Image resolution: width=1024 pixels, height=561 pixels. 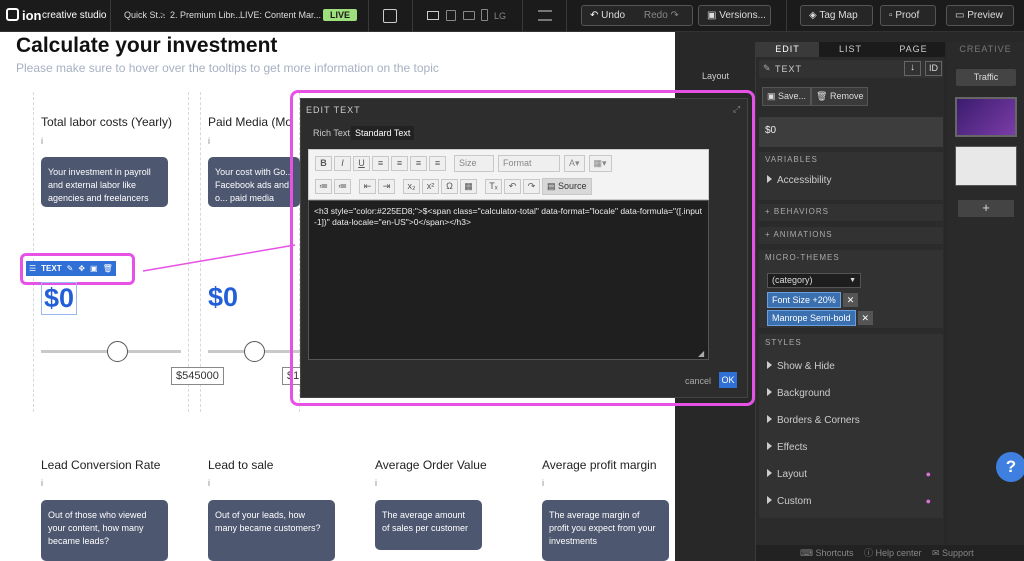 I want to click on text-color-icon: A▾, so click(x=574, y=163).